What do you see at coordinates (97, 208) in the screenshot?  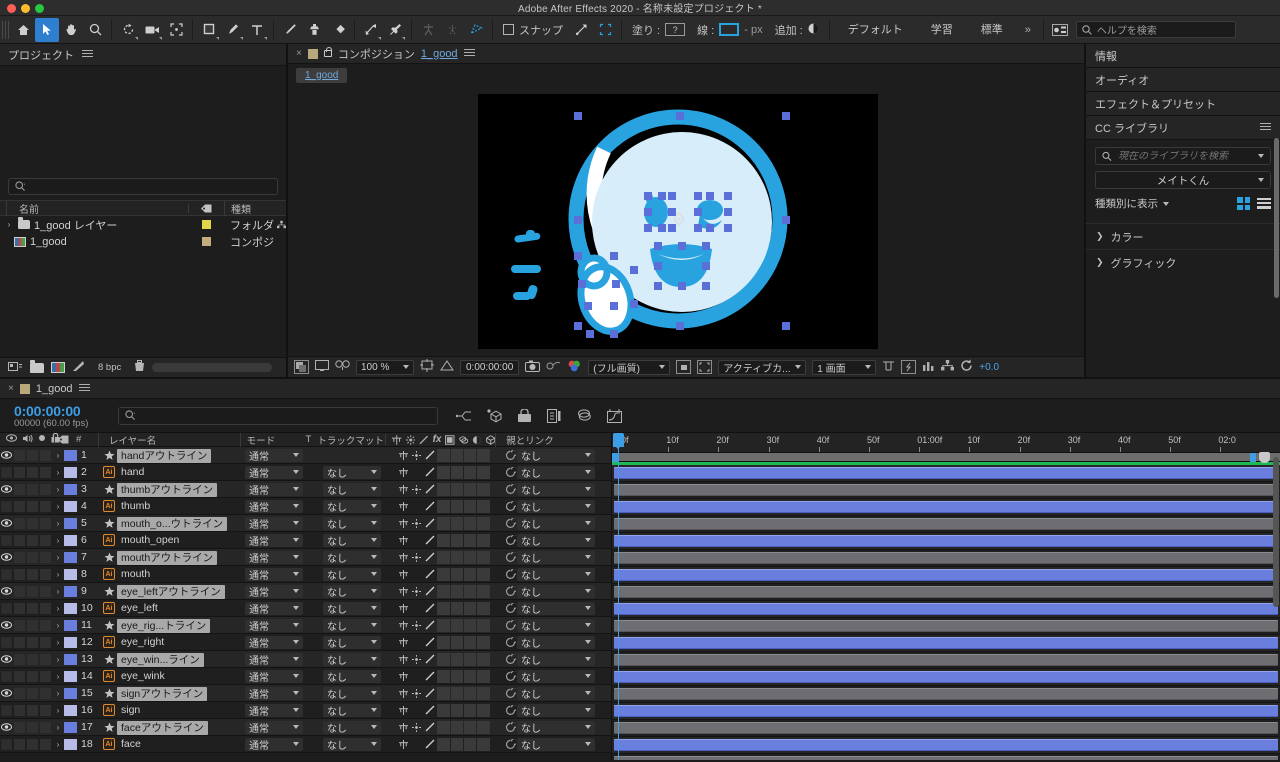 I see `project-col-name: 名前` at bounding box center [97, 208].